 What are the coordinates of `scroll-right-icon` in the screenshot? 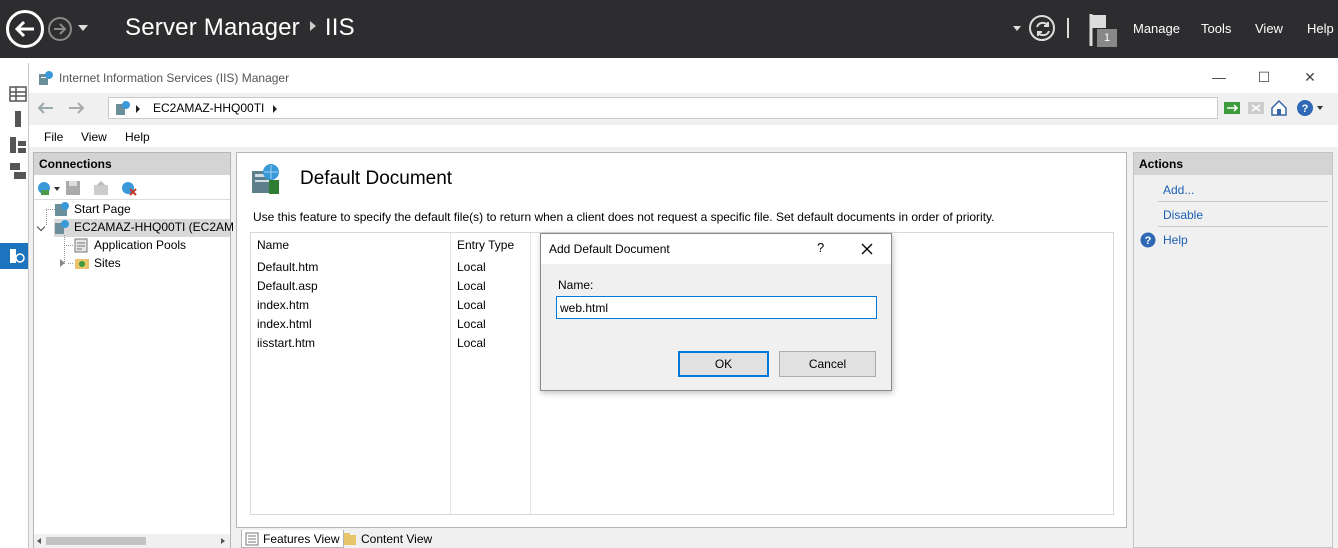 It's located at (223, 541).